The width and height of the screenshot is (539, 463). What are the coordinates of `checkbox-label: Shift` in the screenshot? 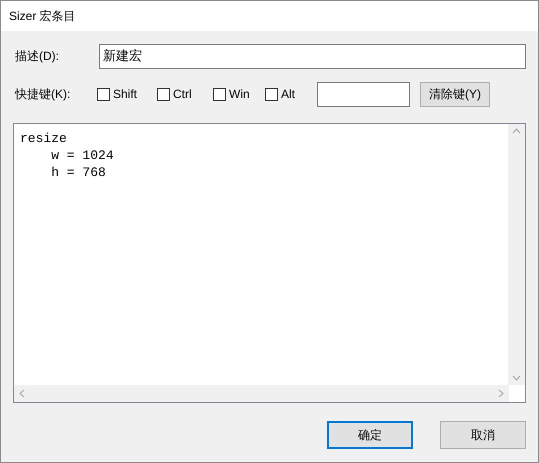 It's located at (125, 94).